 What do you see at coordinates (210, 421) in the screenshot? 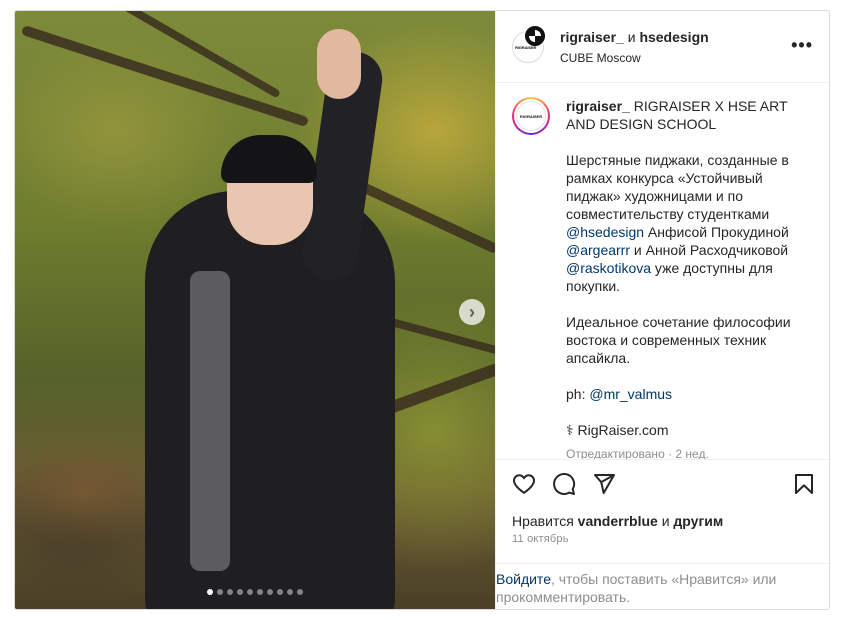
I see `jacket-detail` at bounding box center [210, 421].